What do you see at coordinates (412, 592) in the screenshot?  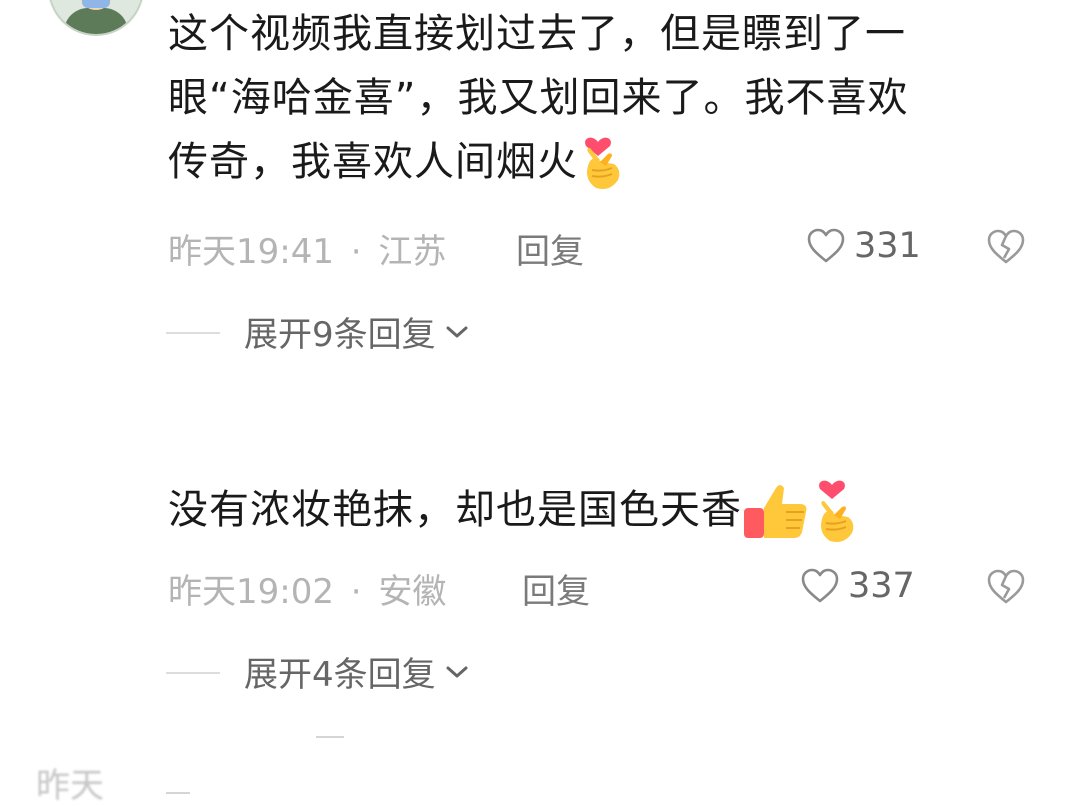 I see `comment-location: 安徽` at bounding box center [412, 592].